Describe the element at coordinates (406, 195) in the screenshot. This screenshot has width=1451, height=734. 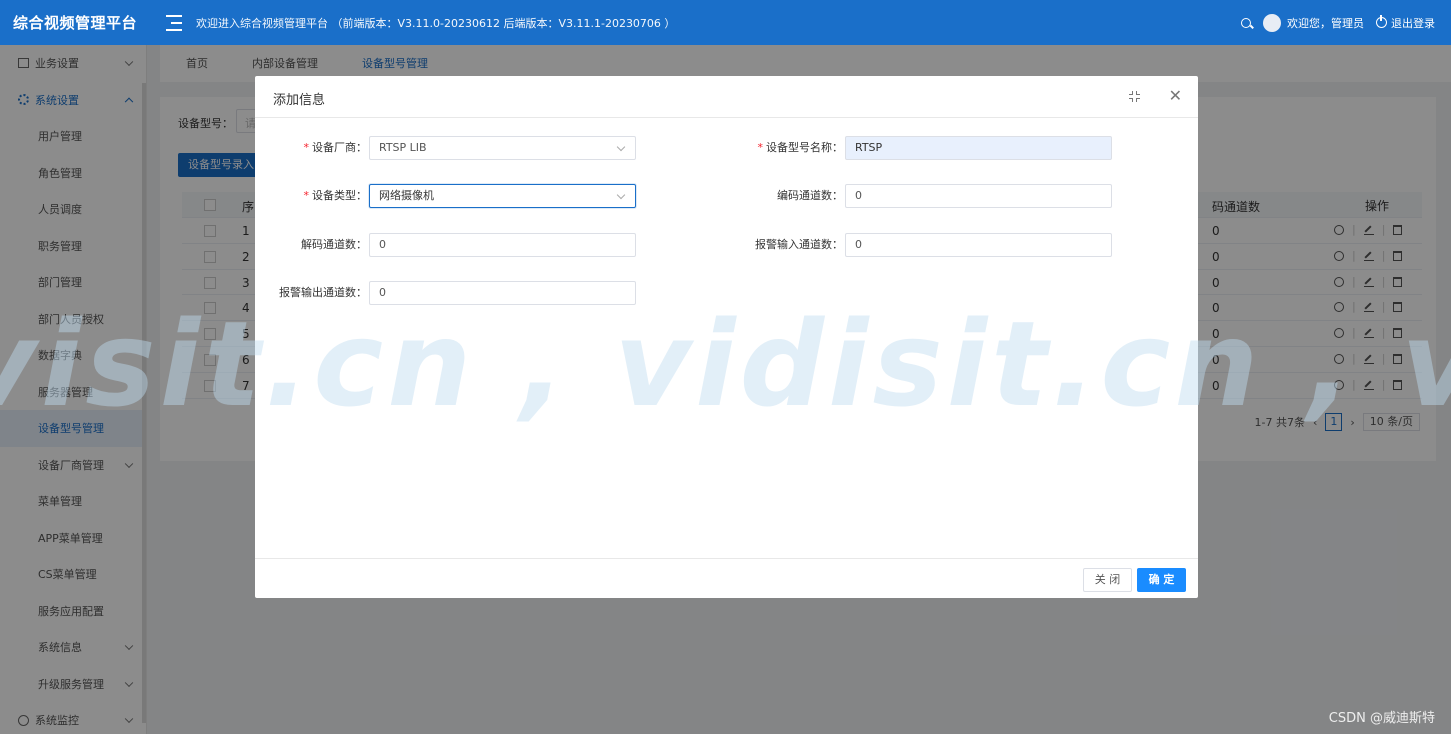
I see `device-type-value: 网络摄像机` at that location.